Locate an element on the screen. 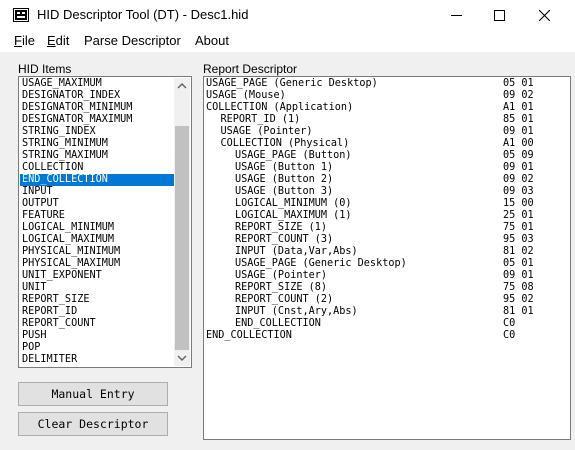 This screenshot has height=450, width=575. menu-file: File is located at coordinates (24, 40).